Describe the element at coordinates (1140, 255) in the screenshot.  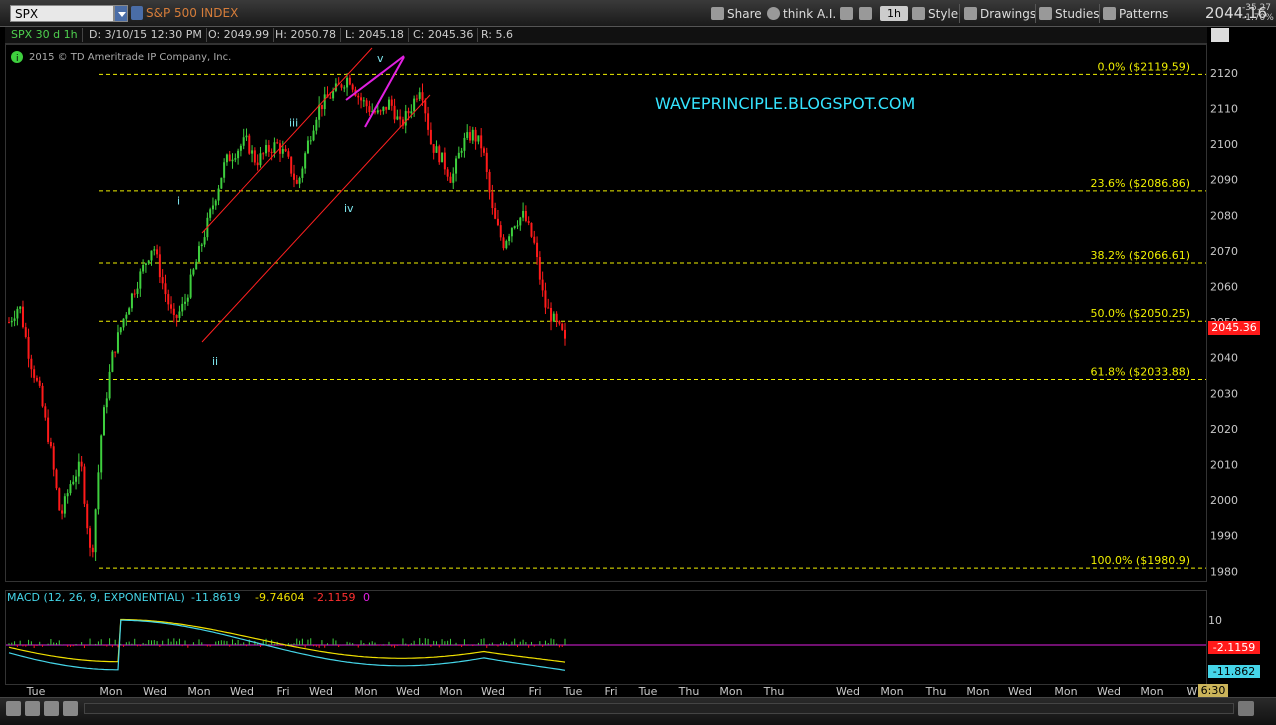
I see `fib-level-label: 38.2% ($2066.61)` at that location.